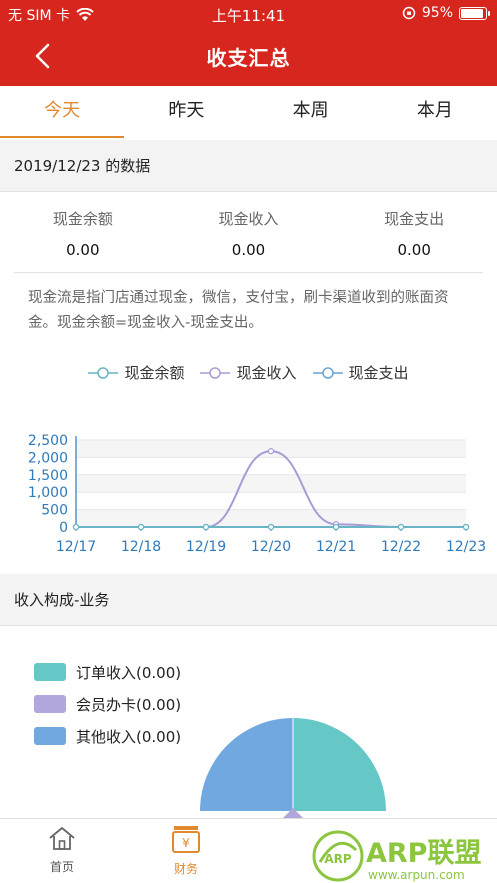 This screenshot has width=497, height=883. What do you see at coordinates (54, 511) in the screenshot?
I see `y-tick-label: 500` at bounding box center [54, 511].